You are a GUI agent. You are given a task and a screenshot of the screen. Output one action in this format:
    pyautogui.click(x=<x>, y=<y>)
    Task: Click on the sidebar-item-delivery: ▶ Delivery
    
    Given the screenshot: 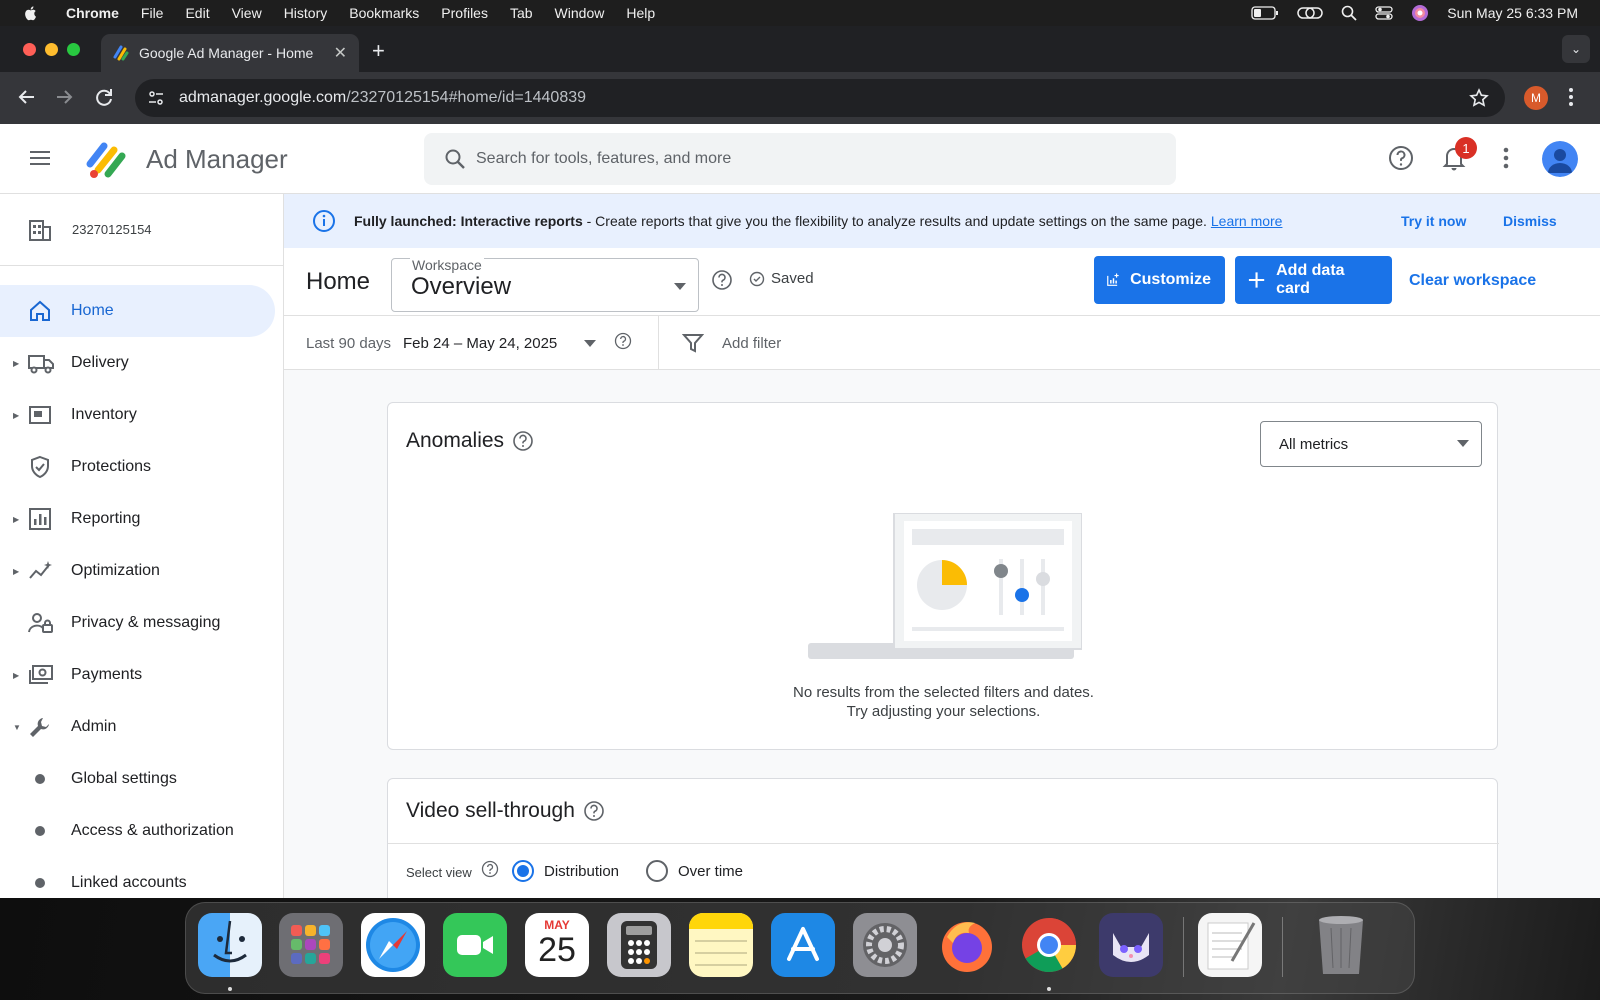 What is the action you would take?
    pyautogui.click(x=137, y=363)
    